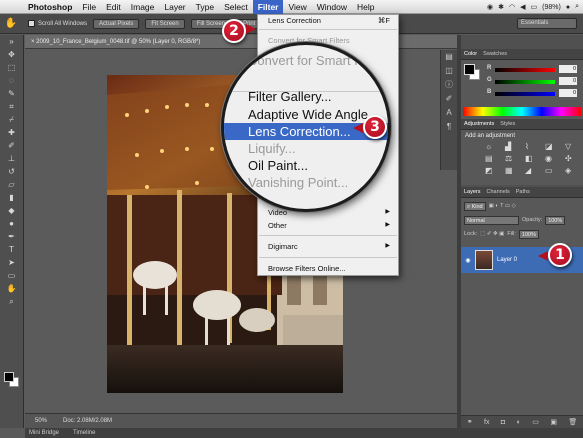  I want to click on red-slider: R0, so click(534, 69).